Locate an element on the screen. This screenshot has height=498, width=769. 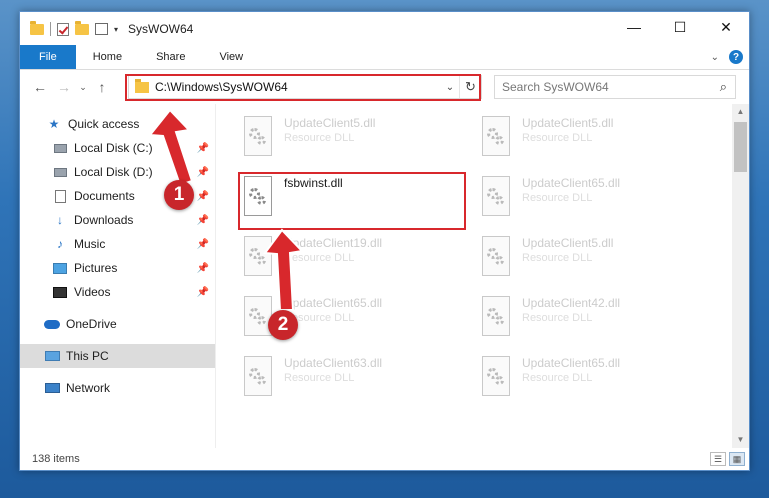
tab-file: File is located at coordinates (48, 57).